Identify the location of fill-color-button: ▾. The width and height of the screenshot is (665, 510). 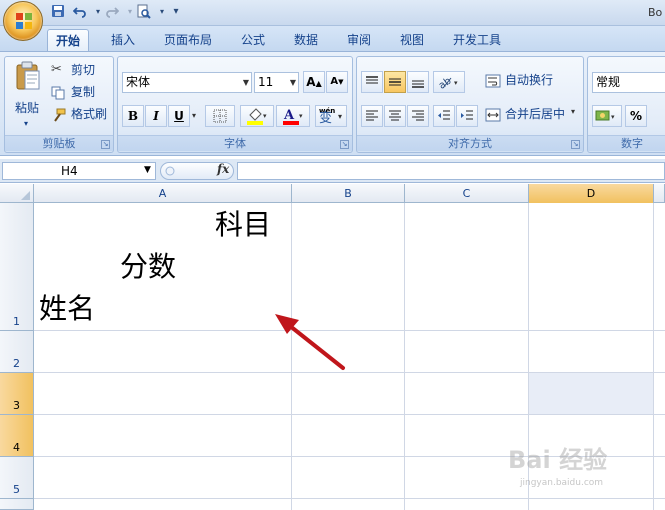
(257, 116).